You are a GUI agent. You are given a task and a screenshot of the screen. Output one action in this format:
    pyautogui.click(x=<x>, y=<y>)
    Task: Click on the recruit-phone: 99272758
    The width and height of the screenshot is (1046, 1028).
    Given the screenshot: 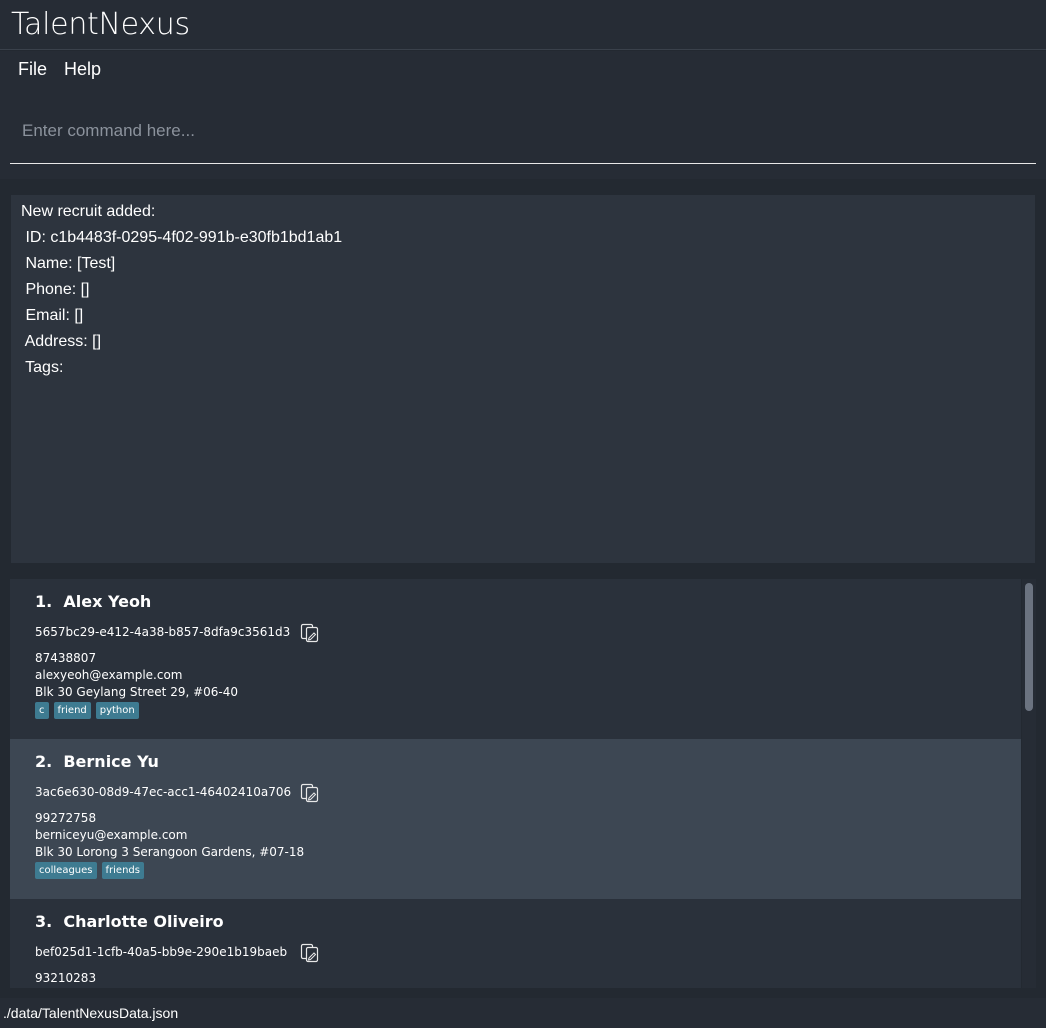 What is the action you would take?
    pyautogui.click(x=66, y=818)
    